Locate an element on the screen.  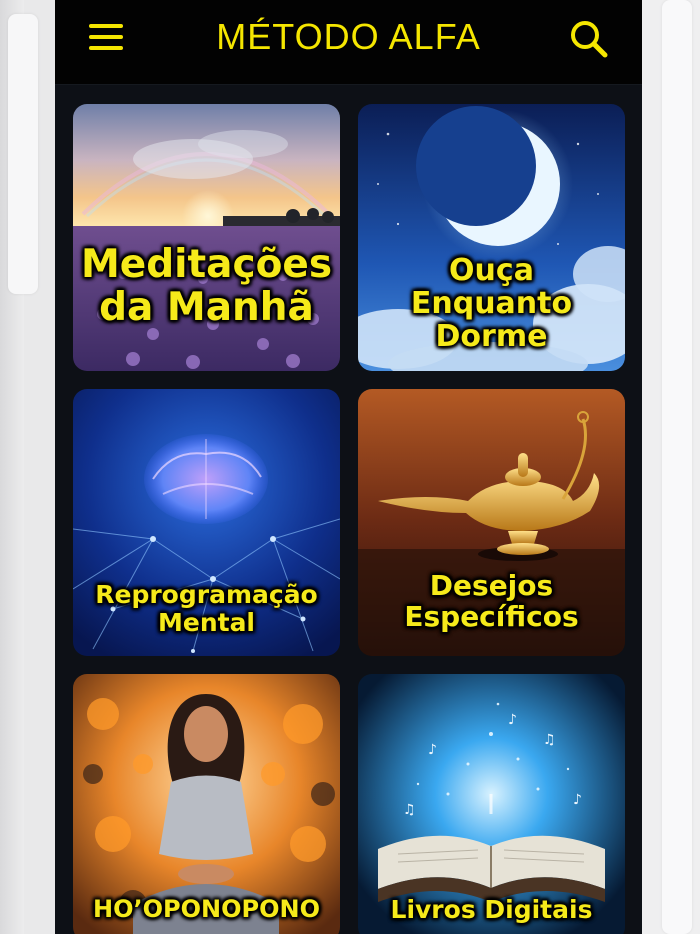
tile-label: Livros Digitais is located at coordinates (491, 910).